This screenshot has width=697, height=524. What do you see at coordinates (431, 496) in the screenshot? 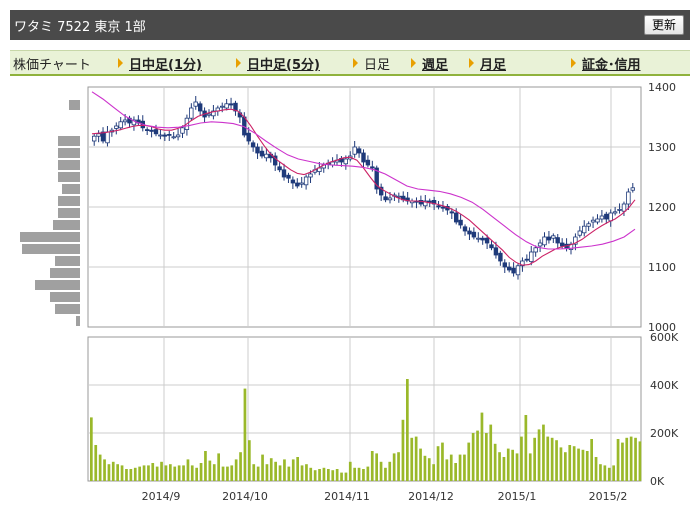
I see `x-tick-label: 2014/12` at bounding box center [431, 496].